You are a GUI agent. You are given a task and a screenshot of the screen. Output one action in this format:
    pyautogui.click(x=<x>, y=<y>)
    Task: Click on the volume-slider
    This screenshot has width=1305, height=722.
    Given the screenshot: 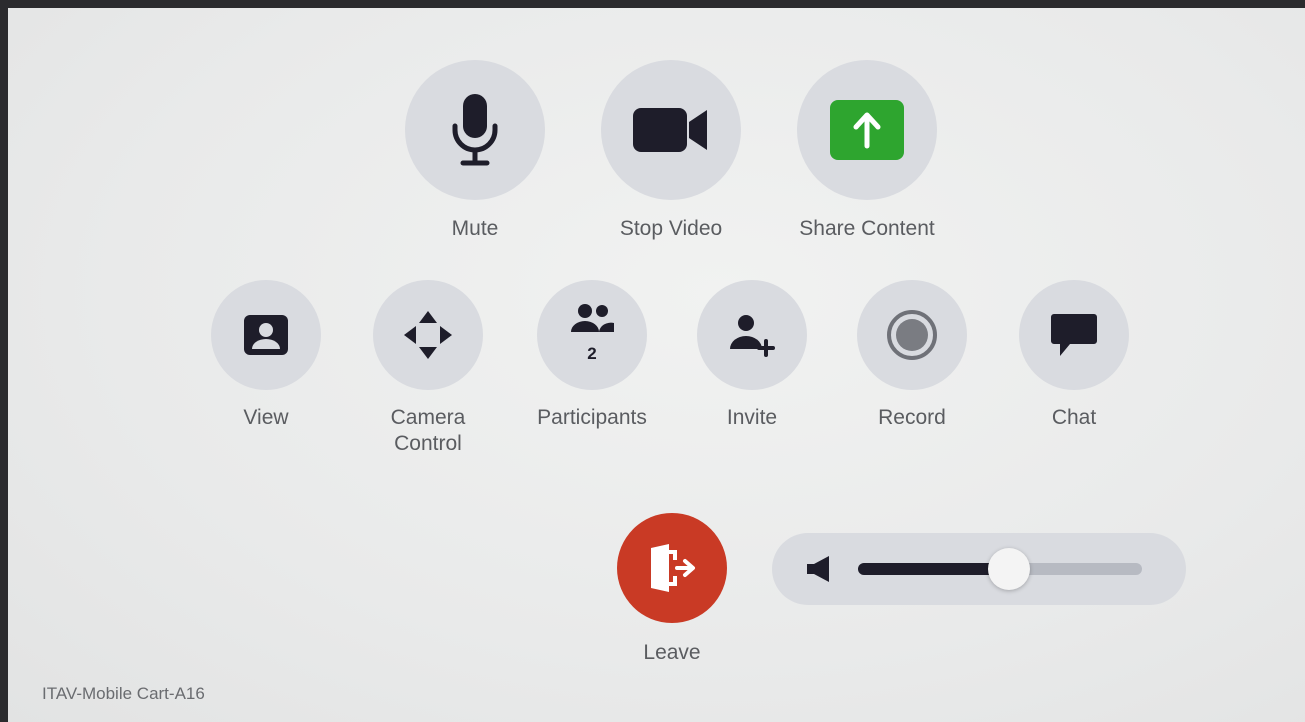 What is the action you would take?
    pyautogui.click(x=1000, y=569)
    